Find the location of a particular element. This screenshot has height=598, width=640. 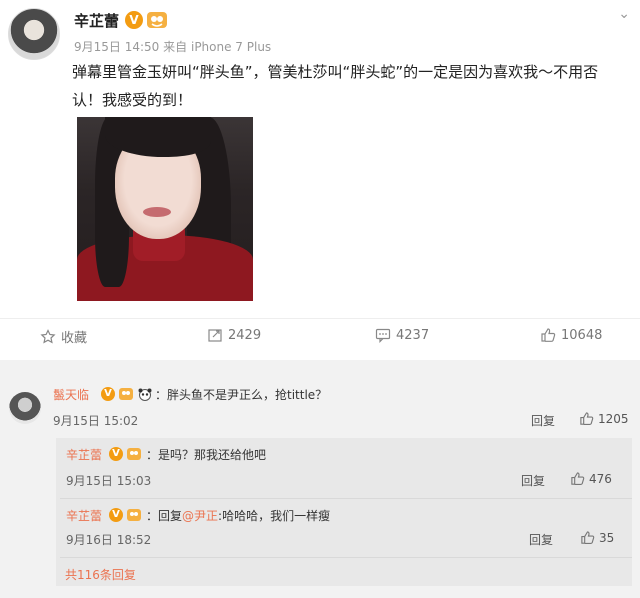

comment-text: ：胖头鱼不是尹正么，抢tittle？ is located at coordinates (241, 395).